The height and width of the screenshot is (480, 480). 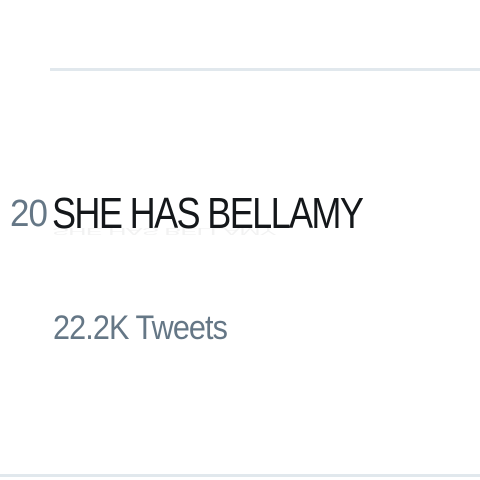 What do you see at coordinates (240, 475) in the screenshot?
I see `bottom-divider` at bounding box center [240, 475].